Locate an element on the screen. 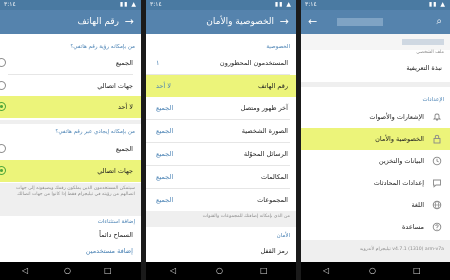 This screenshot has width=450, height=280. settings-help: مساعدة is located at coordinates (375, 227).